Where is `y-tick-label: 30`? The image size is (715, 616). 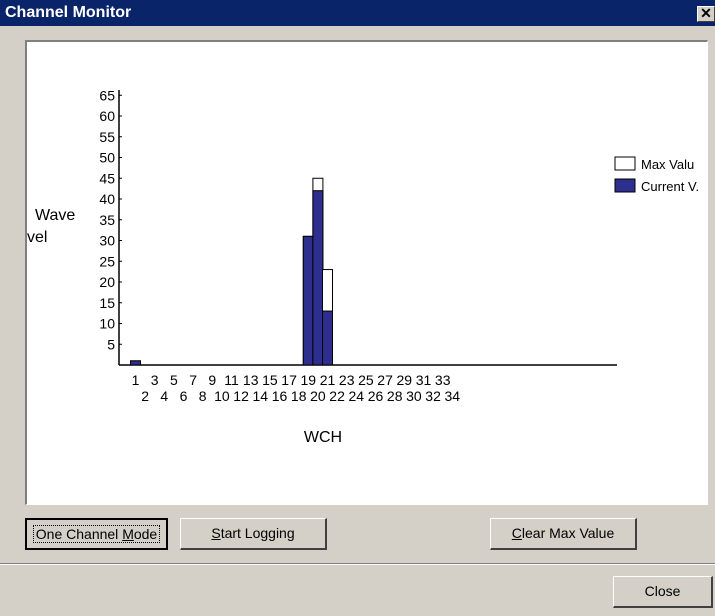
y-tick-label: 30 is located at coordinates (107, 241).